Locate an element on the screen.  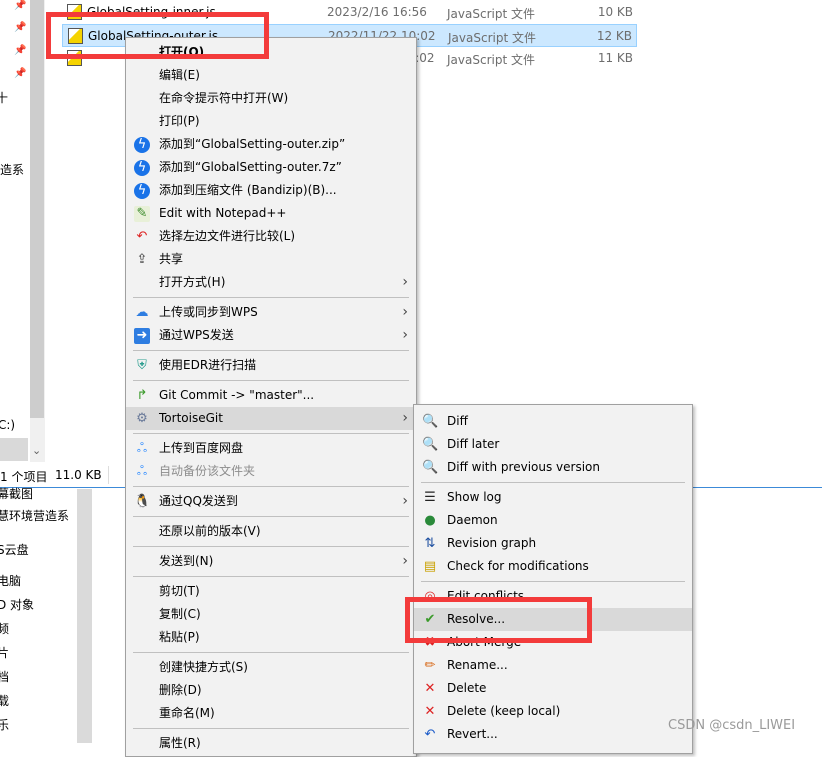
nav-item: 频 is located at coordinates (4, 628).